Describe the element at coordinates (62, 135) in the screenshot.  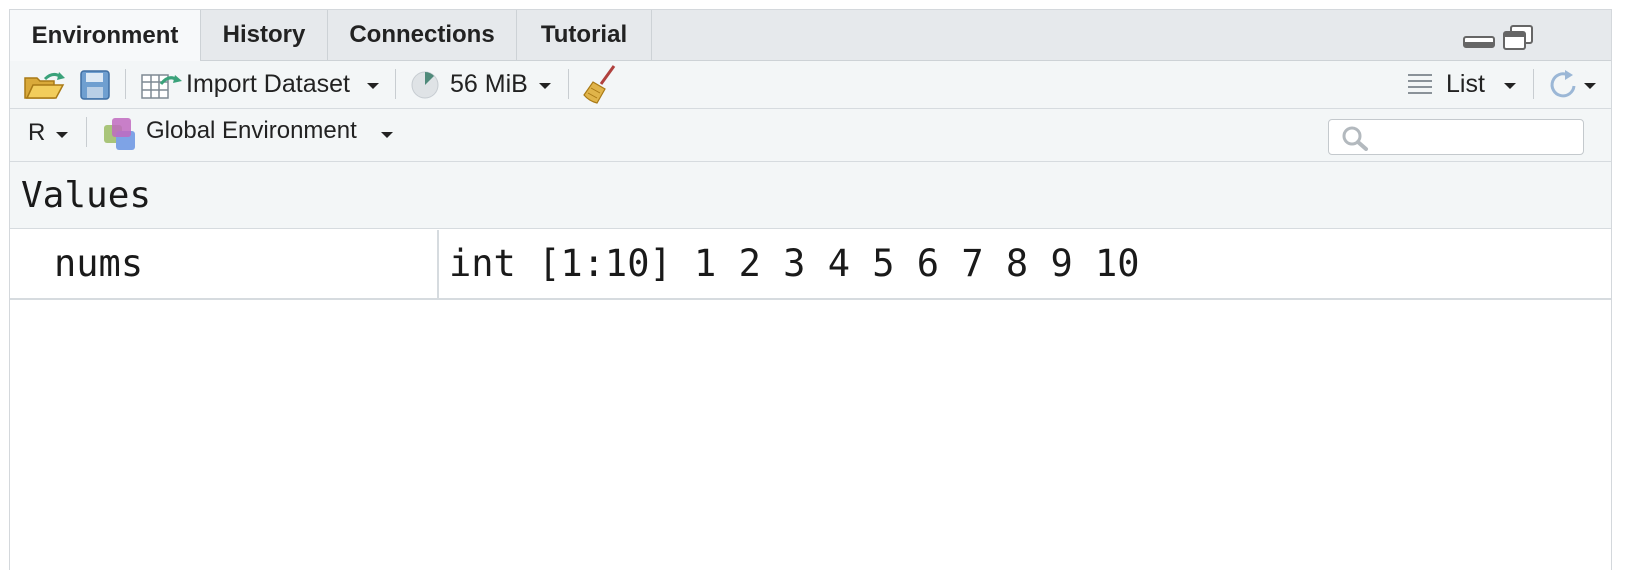
I see `language-dropdown-icon` at that location.